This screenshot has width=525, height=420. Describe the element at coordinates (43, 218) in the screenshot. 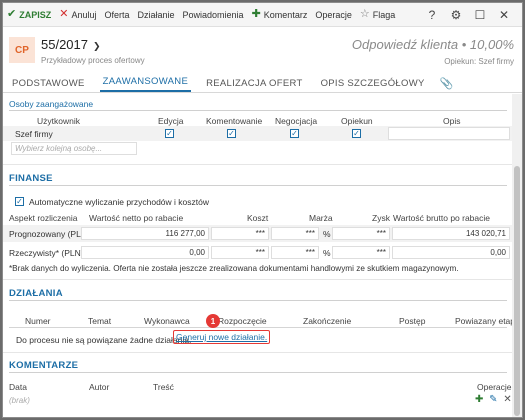

I see `col-aspect: Aspekt rozliczenia` at that location.